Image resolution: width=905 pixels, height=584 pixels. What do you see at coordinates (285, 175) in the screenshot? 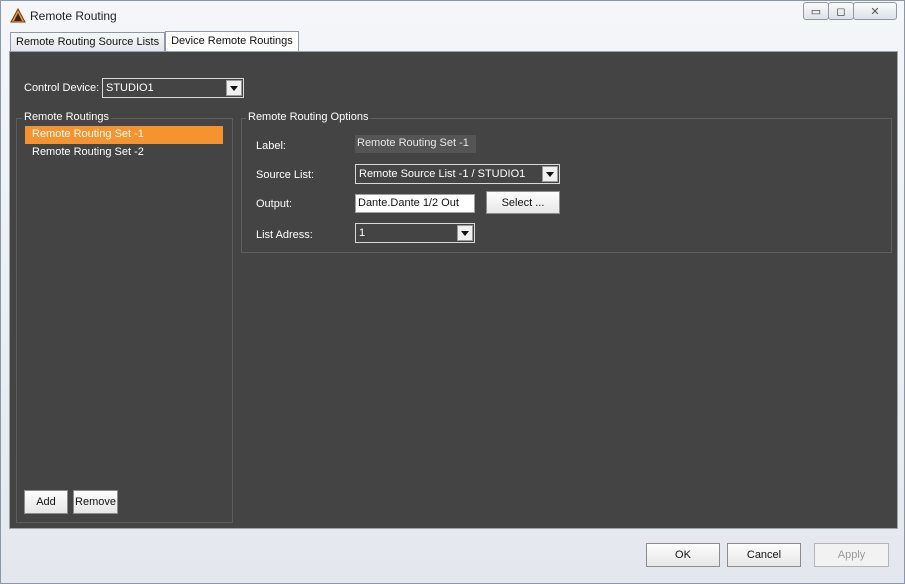
I see `source-list-label: Source List:` at bounding box center [285, 175].